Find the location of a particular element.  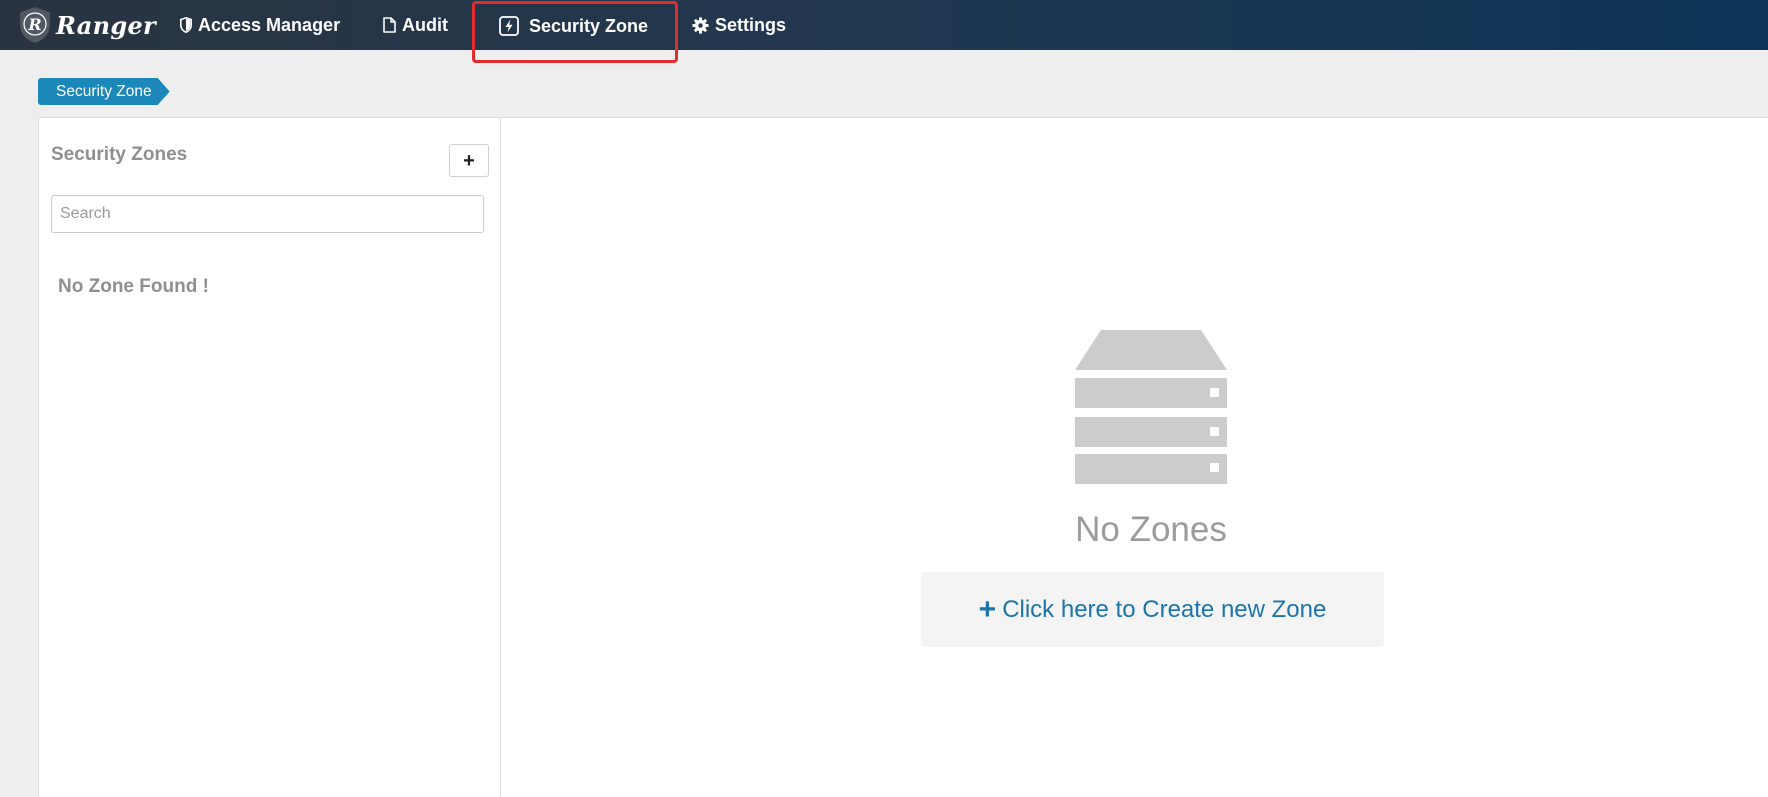

svg-text: R is located at coordinates (34, 24).